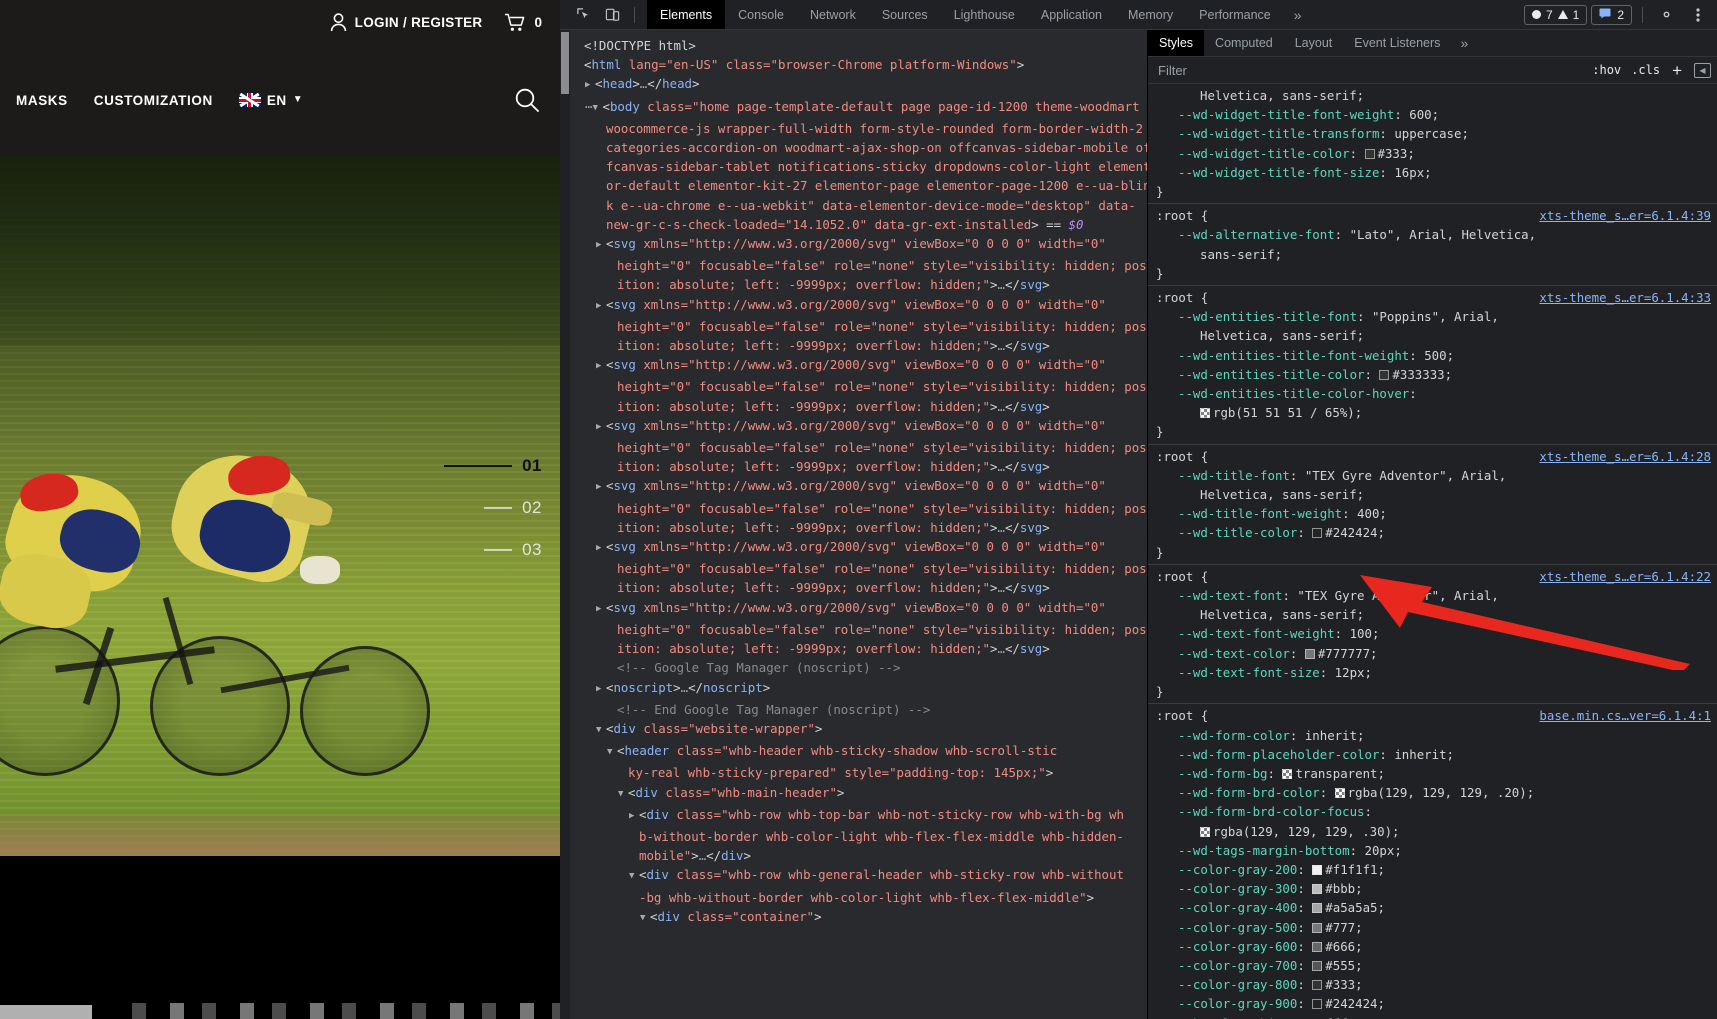  Describe the element at coordinates (858, 85) in the screenshot. I see `dom-tree-line: ▶ <head>…</head>` at that location.